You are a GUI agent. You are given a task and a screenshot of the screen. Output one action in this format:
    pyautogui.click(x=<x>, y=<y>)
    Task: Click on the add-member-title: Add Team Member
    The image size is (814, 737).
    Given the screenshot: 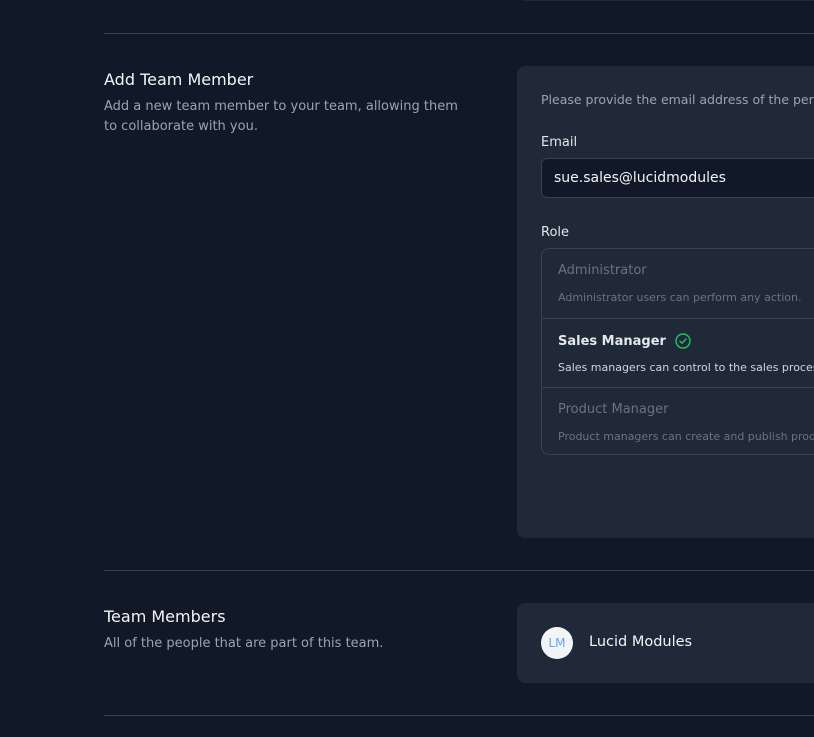 What is the action you would take?
    pyautogui.click(x=179, y=79)
    